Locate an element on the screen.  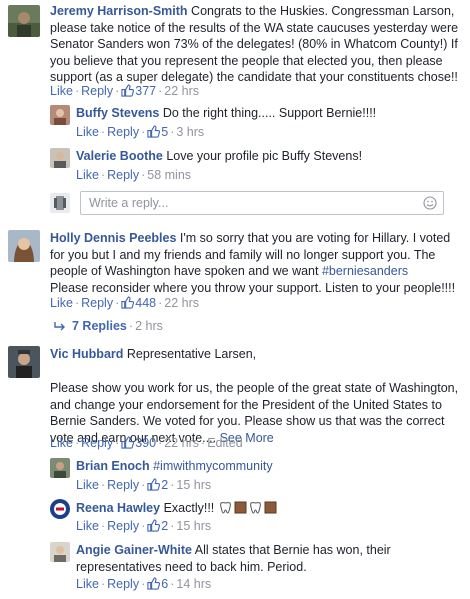
comment-author: Angie Gainer-White is located at coordinates (134, 550).